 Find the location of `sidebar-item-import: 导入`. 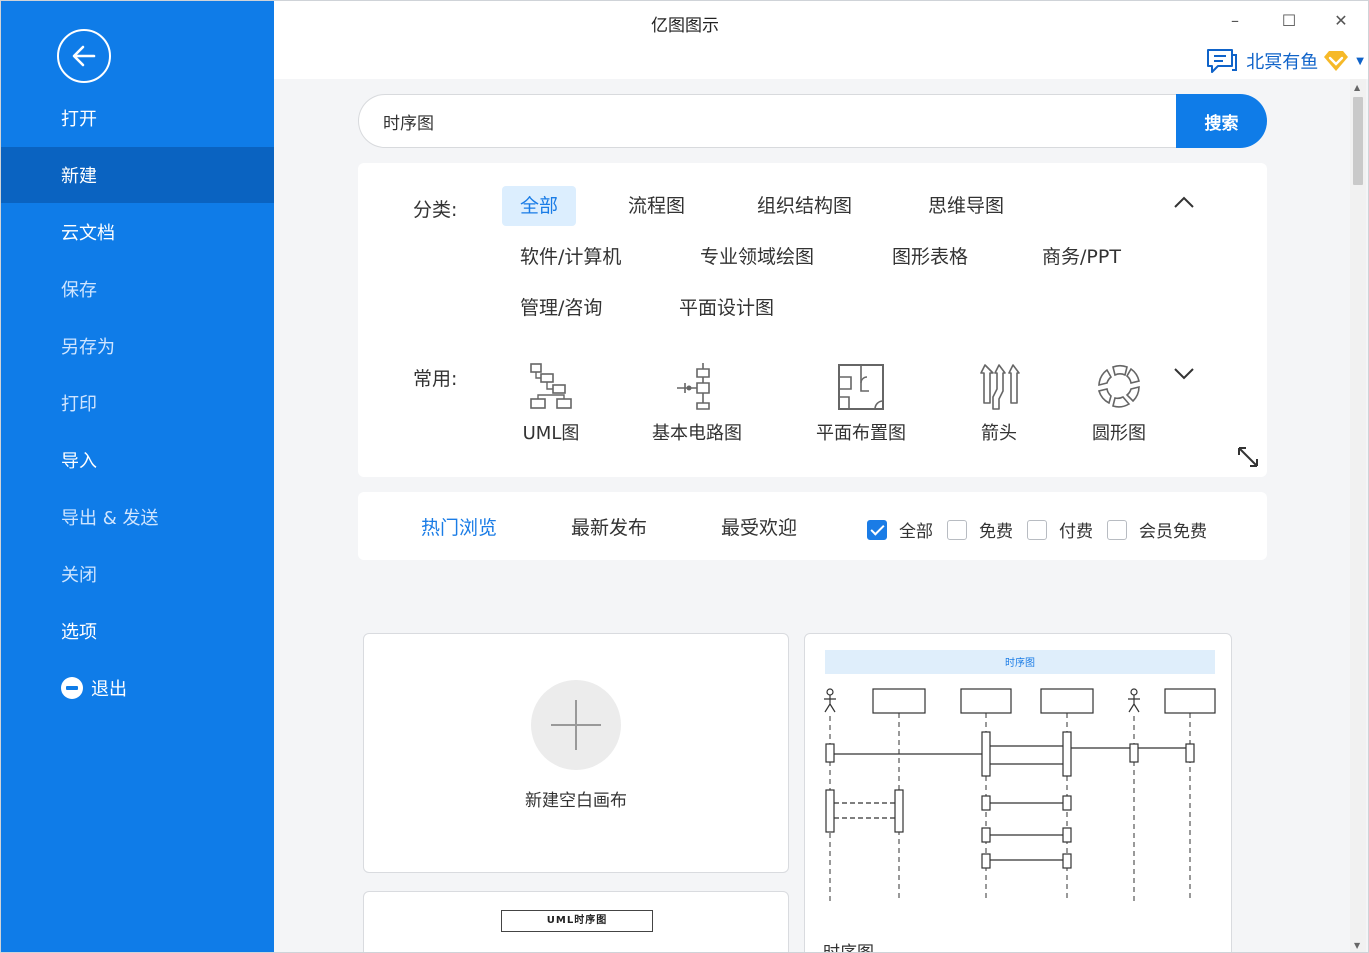

sidebar-item-import: 导入 is located at coordinates (137, 460).